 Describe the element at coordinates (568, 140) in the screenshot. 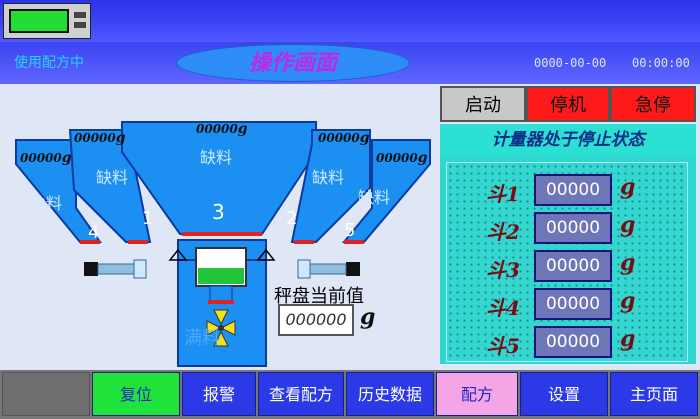

I see `weigher-state-text: 计量器处于停止状态` at that location.